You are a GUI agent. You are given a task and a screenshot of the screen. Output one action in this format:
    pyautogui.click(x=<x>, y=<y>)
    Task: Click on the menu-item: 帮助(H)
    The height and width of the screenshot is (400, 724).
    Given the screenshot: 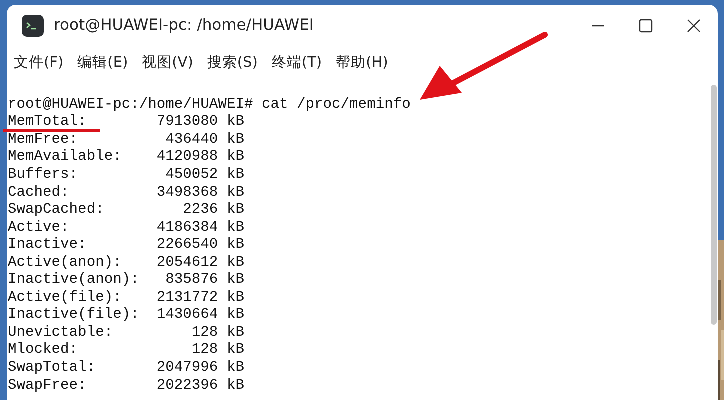 What is the action you would take?
    pyautogui.click(x=362, y=63)
    